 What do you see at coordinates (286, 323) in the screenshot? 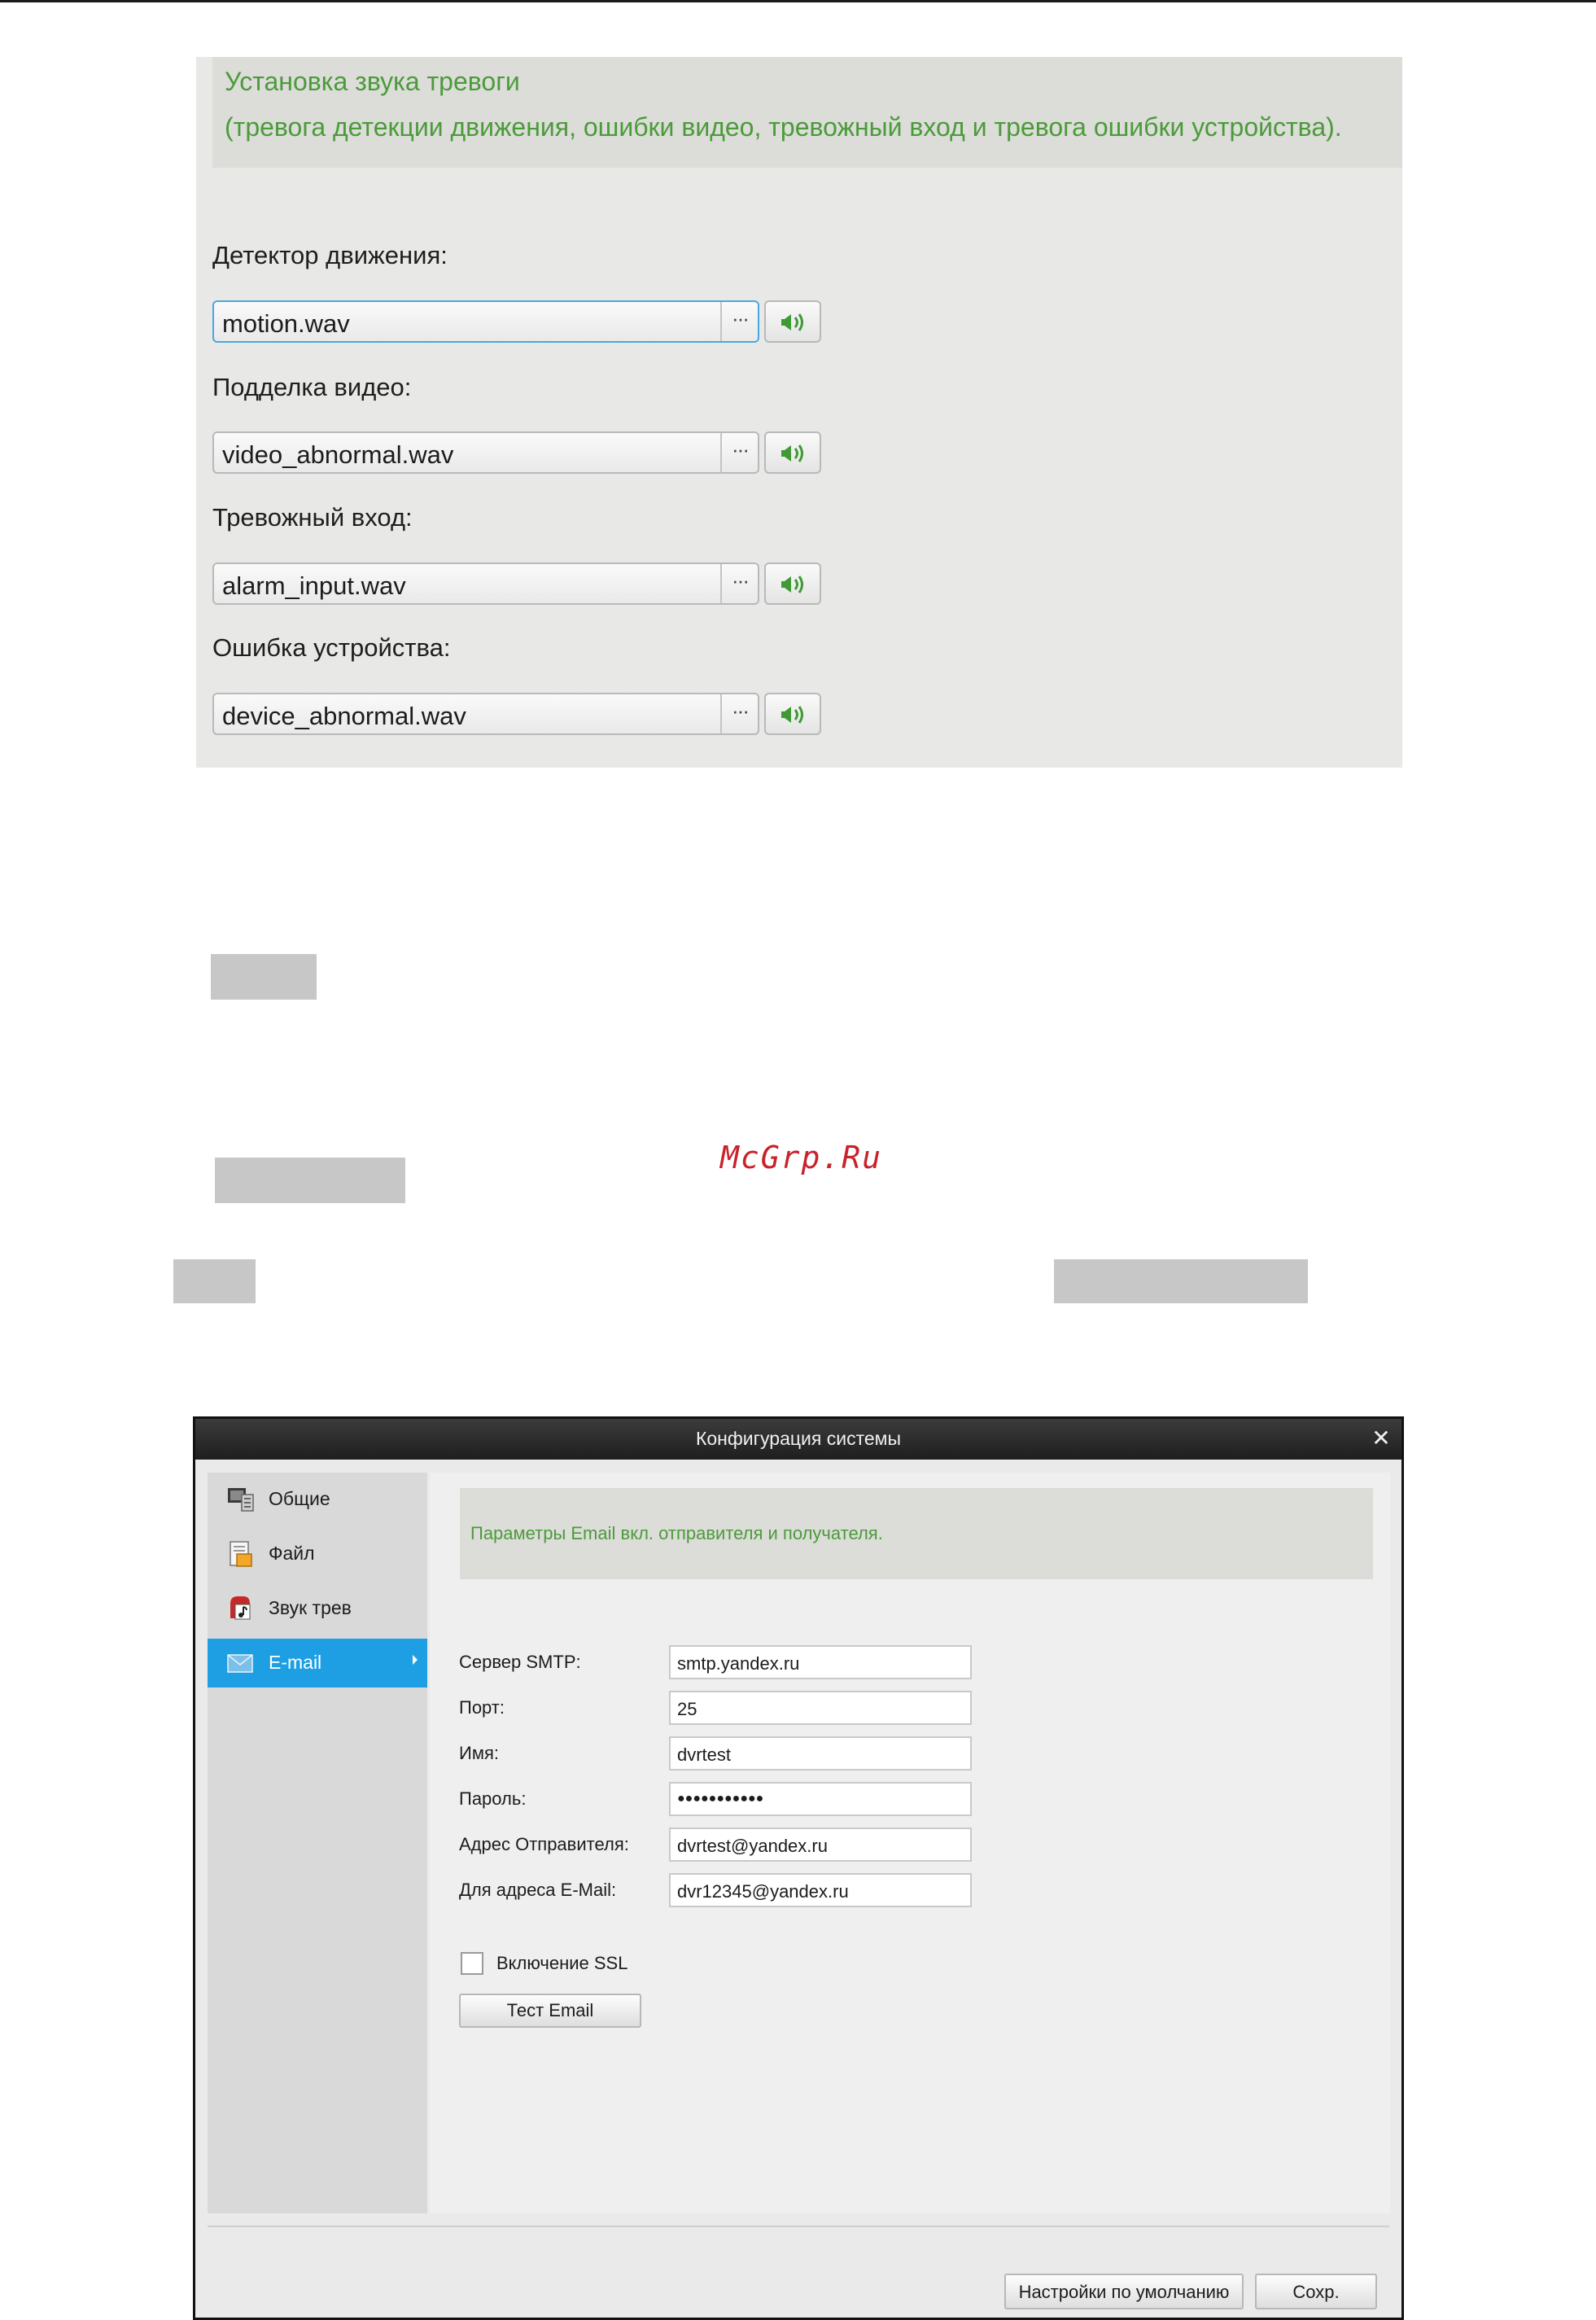
I see `motion-sound-filename: motion.wav` at bounding box center [286, 323].